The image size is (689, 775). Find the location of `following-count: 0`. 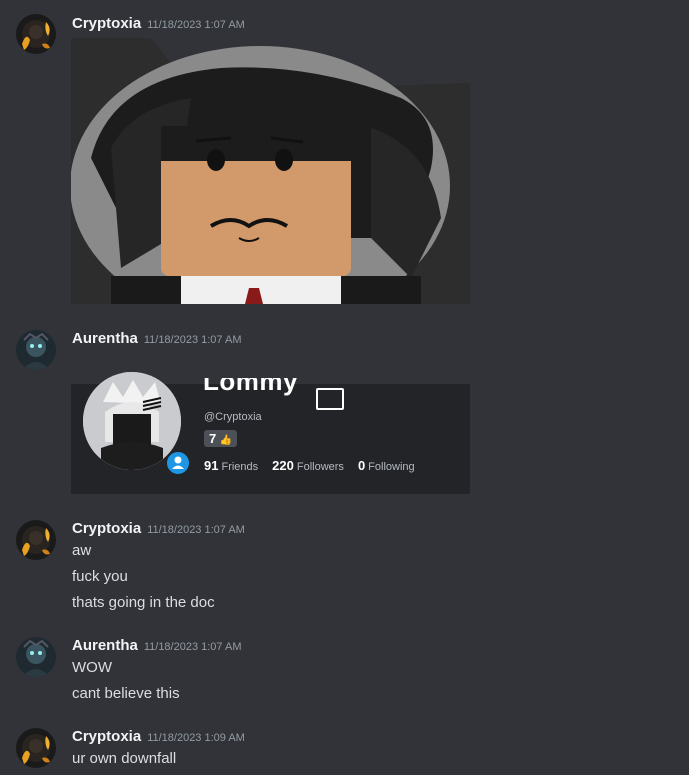

following-count: 0 is located at coordinates (361, 465).